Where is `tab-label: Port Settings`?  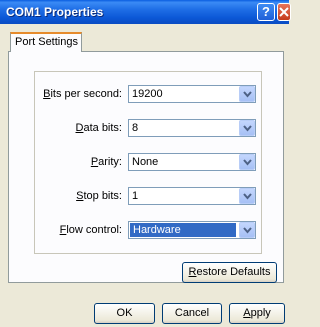
tab-label: Port Settings is located at coordinates (46, 42).